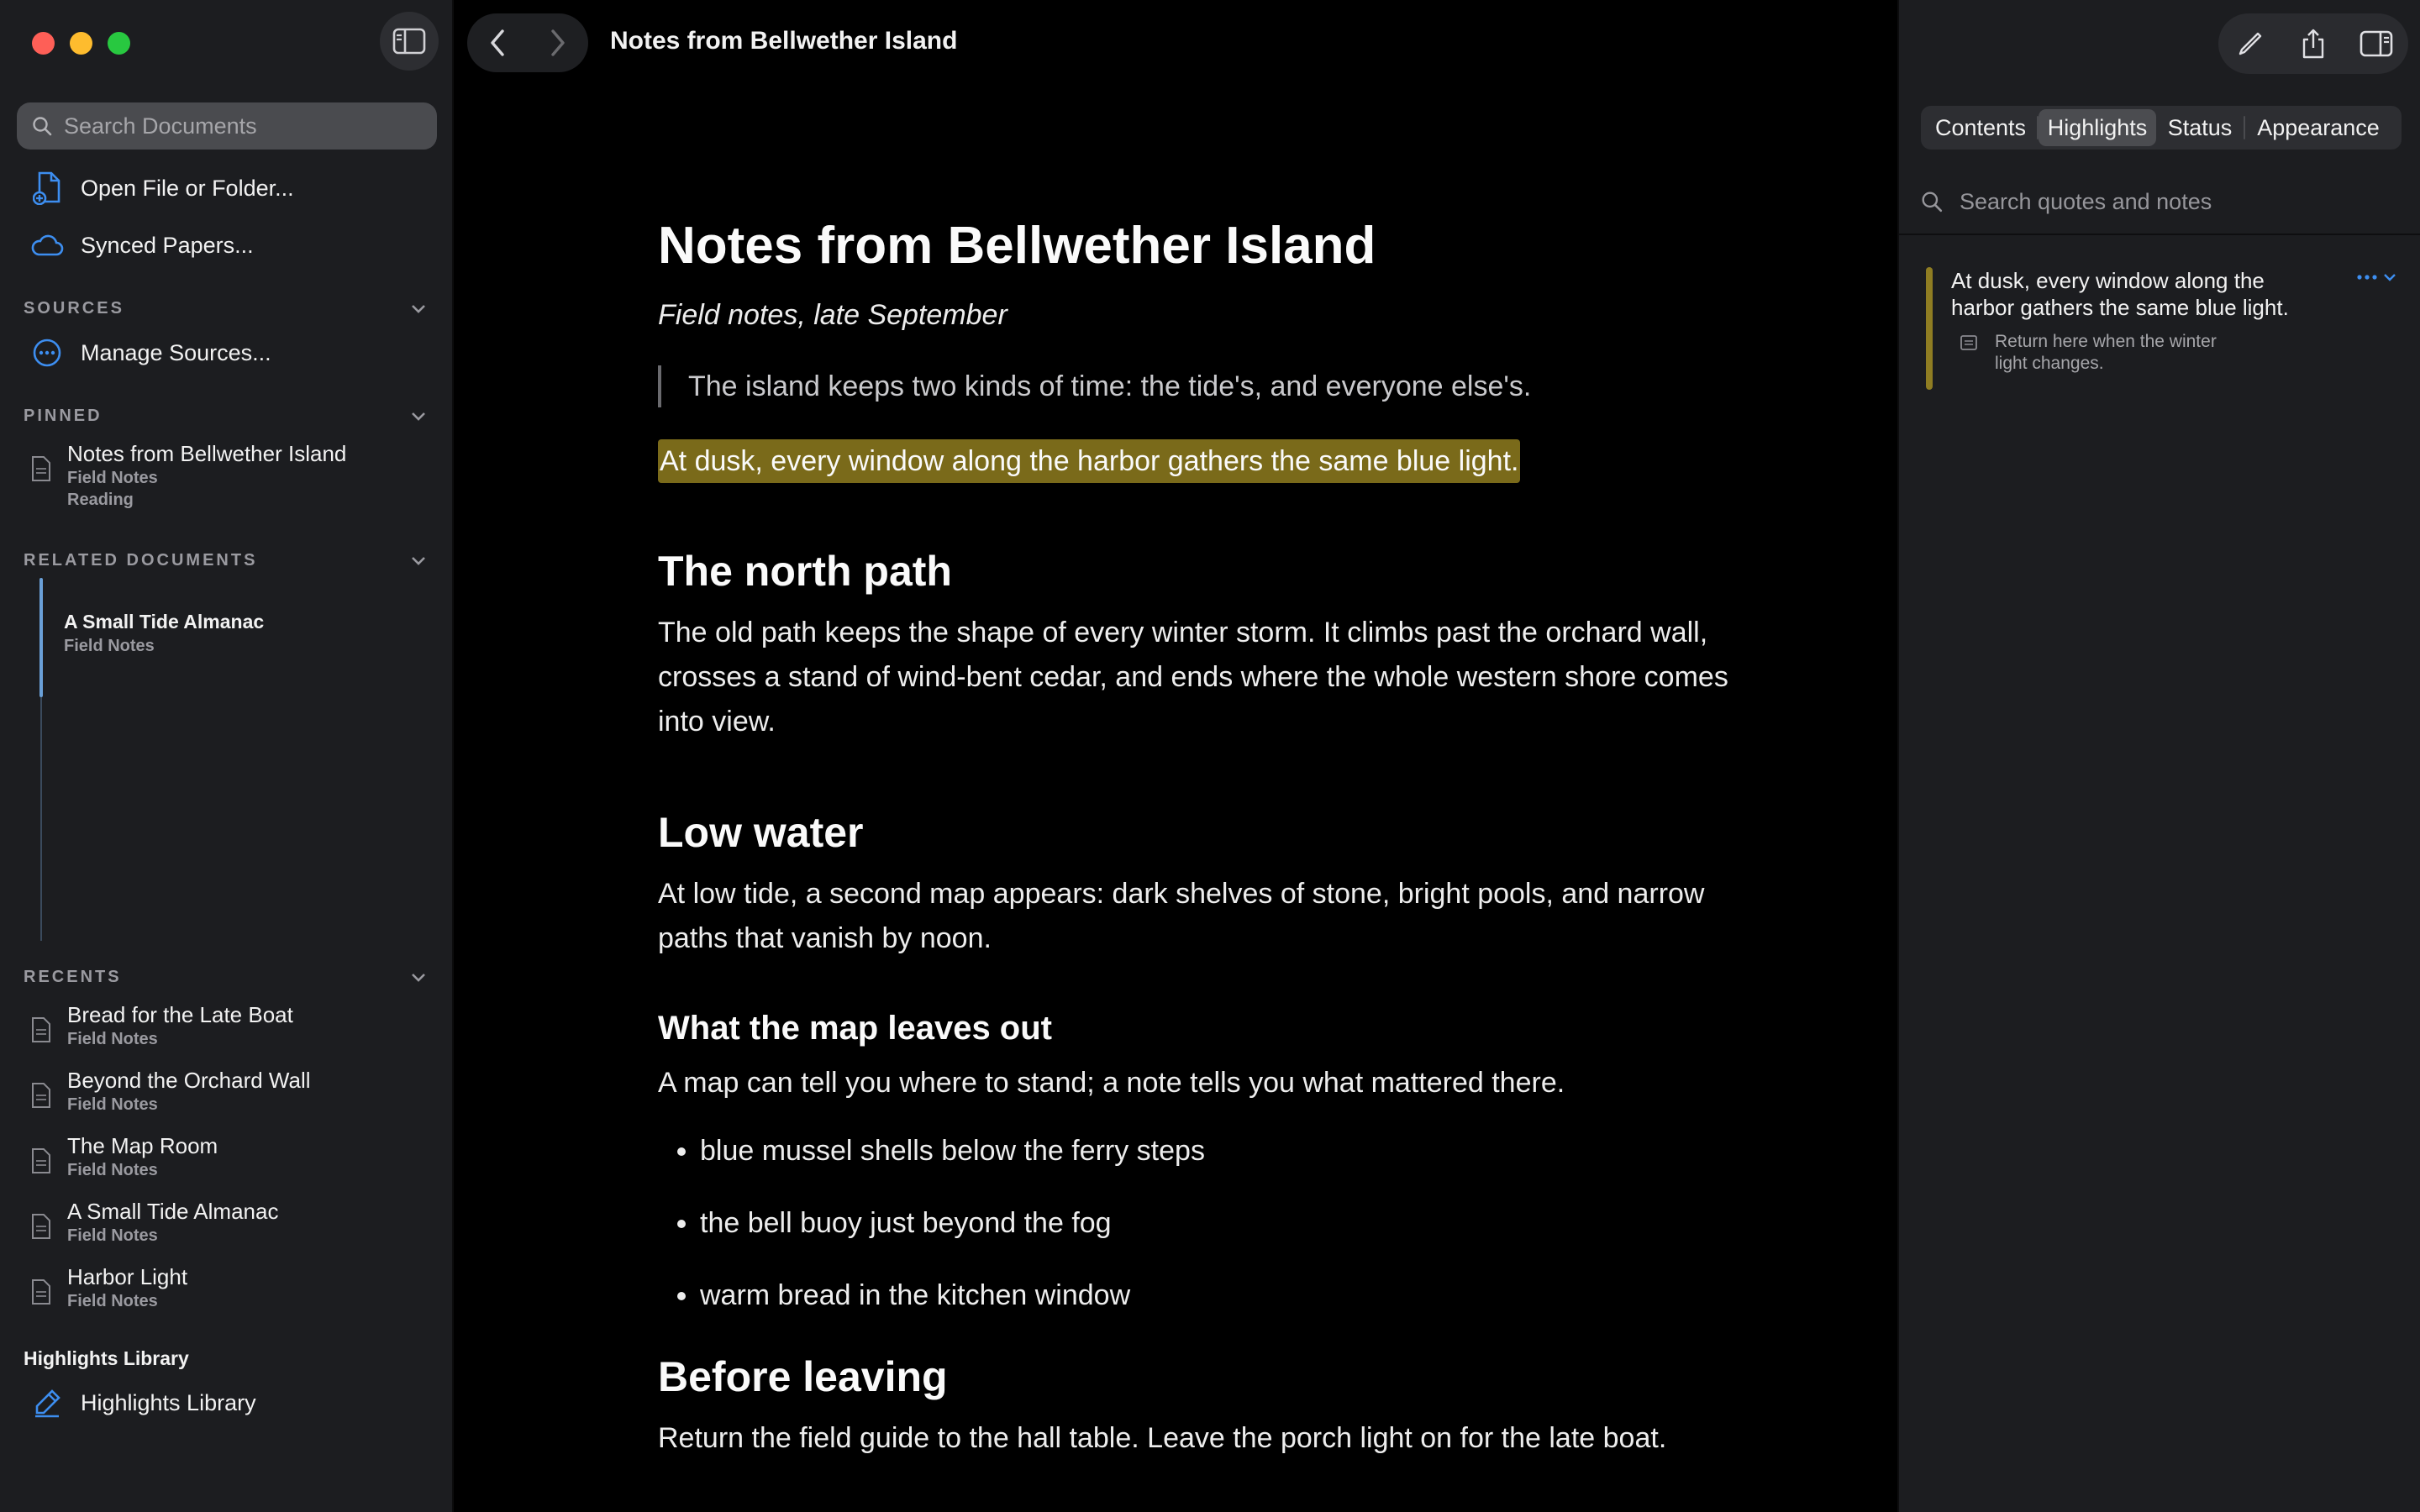 Image resolution: width=2420 pixels, height=1512 pixels. I want to click on note-icon, so click(1969, 342).